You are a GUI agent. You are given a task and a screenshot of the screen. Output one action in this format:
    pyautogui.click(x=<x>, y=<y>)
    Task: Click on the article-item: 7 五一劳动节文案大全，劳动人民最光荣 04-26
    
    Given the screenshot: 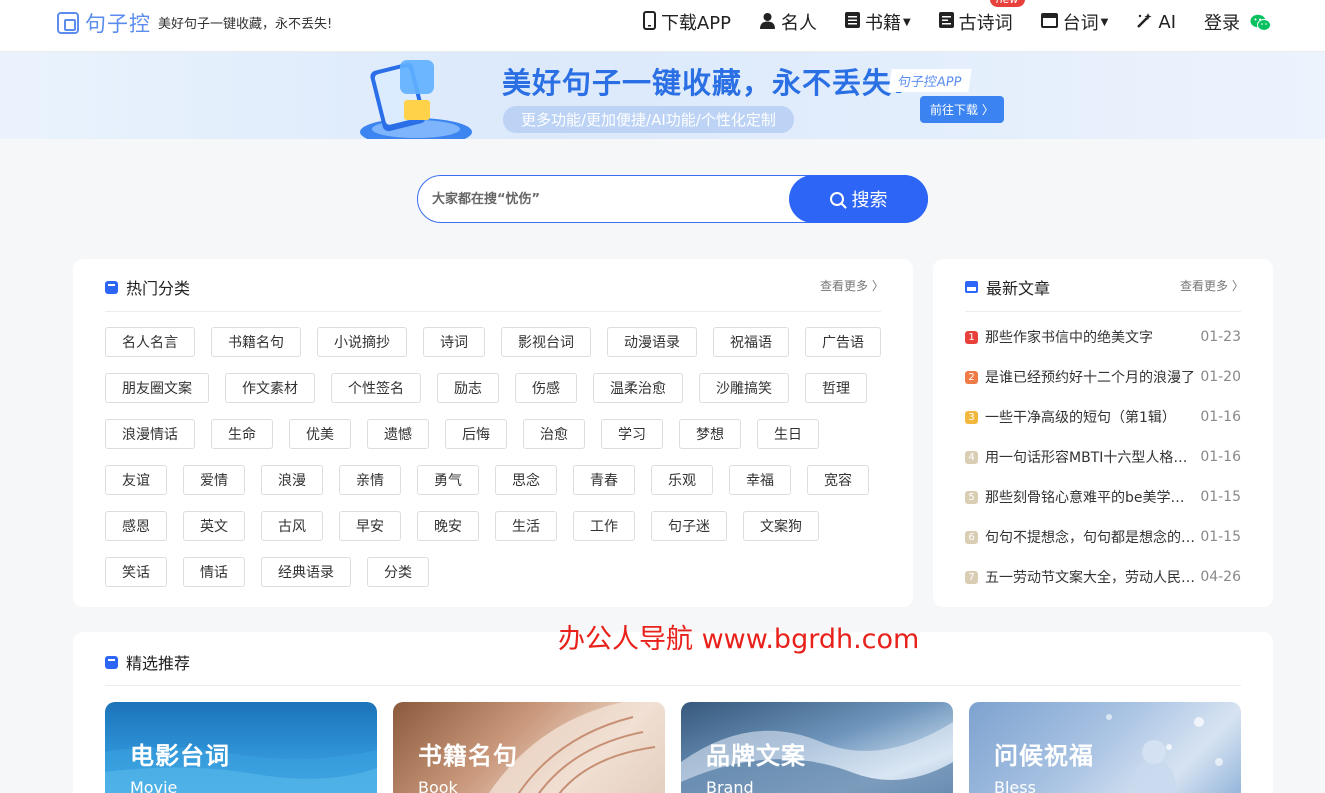 What is the action you would take?
    pyautogui.click(x=1103, y=577)
    